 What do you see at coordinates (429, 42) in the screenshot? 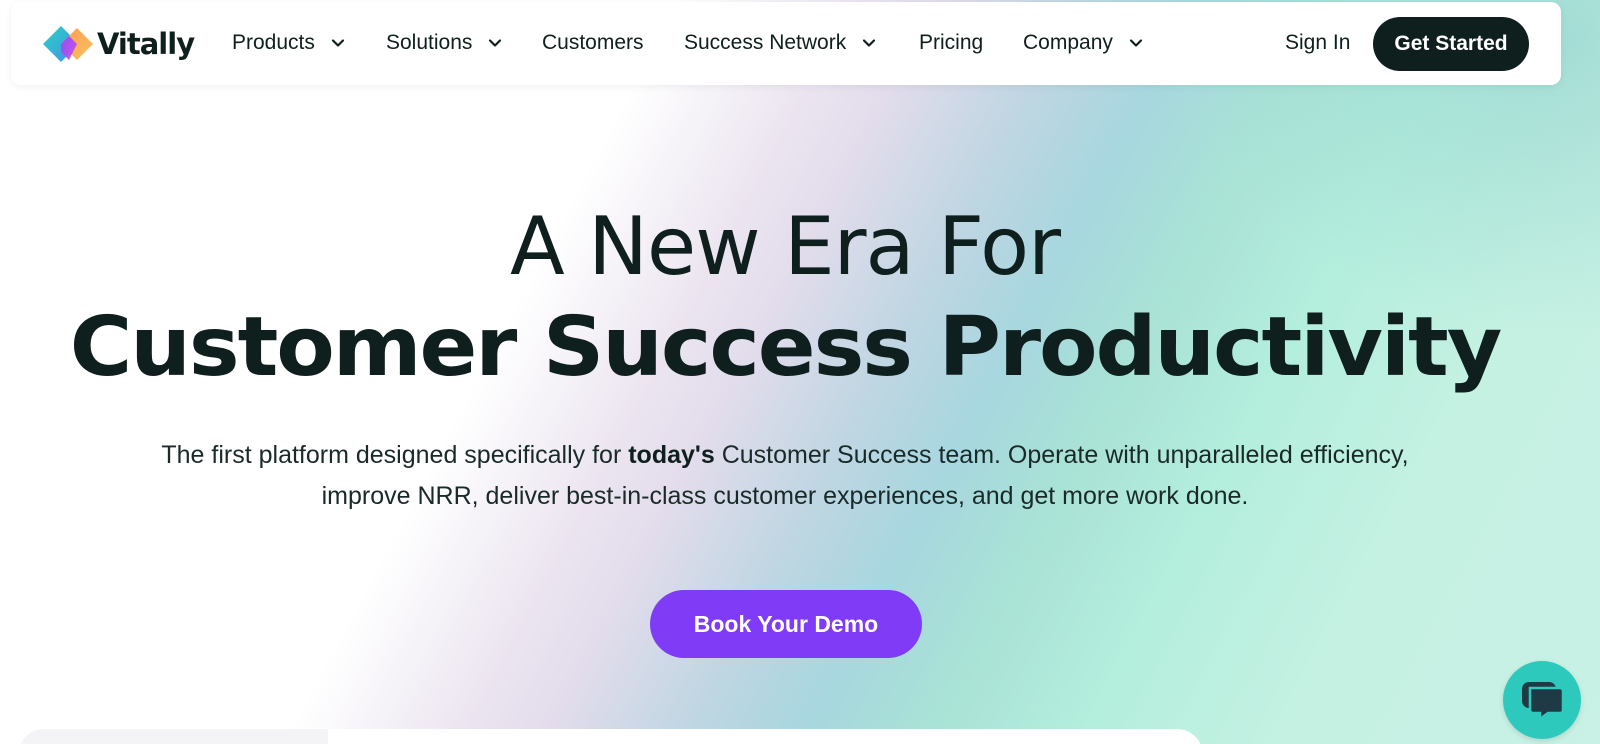
I see `nav-solutions-label: Solutions` at bounding box center [429, 42].